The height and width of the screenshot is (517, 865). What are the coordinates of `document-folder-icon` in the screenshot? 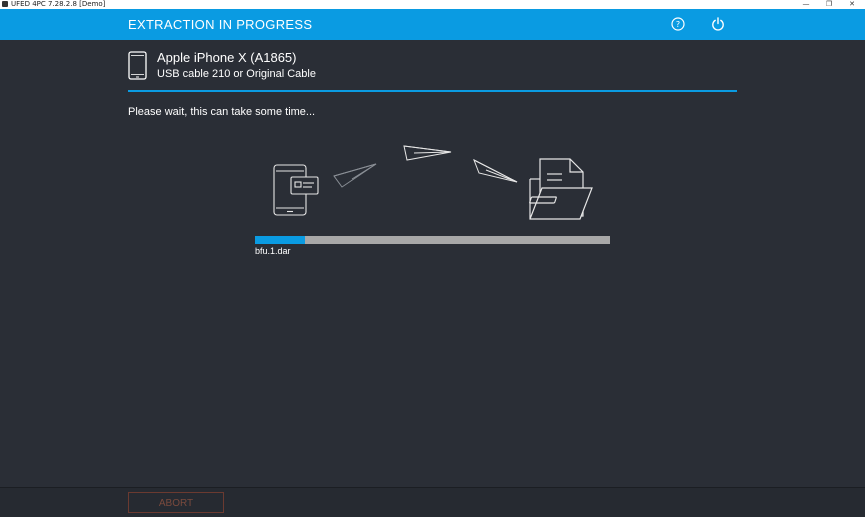 It's located at (561, 189).